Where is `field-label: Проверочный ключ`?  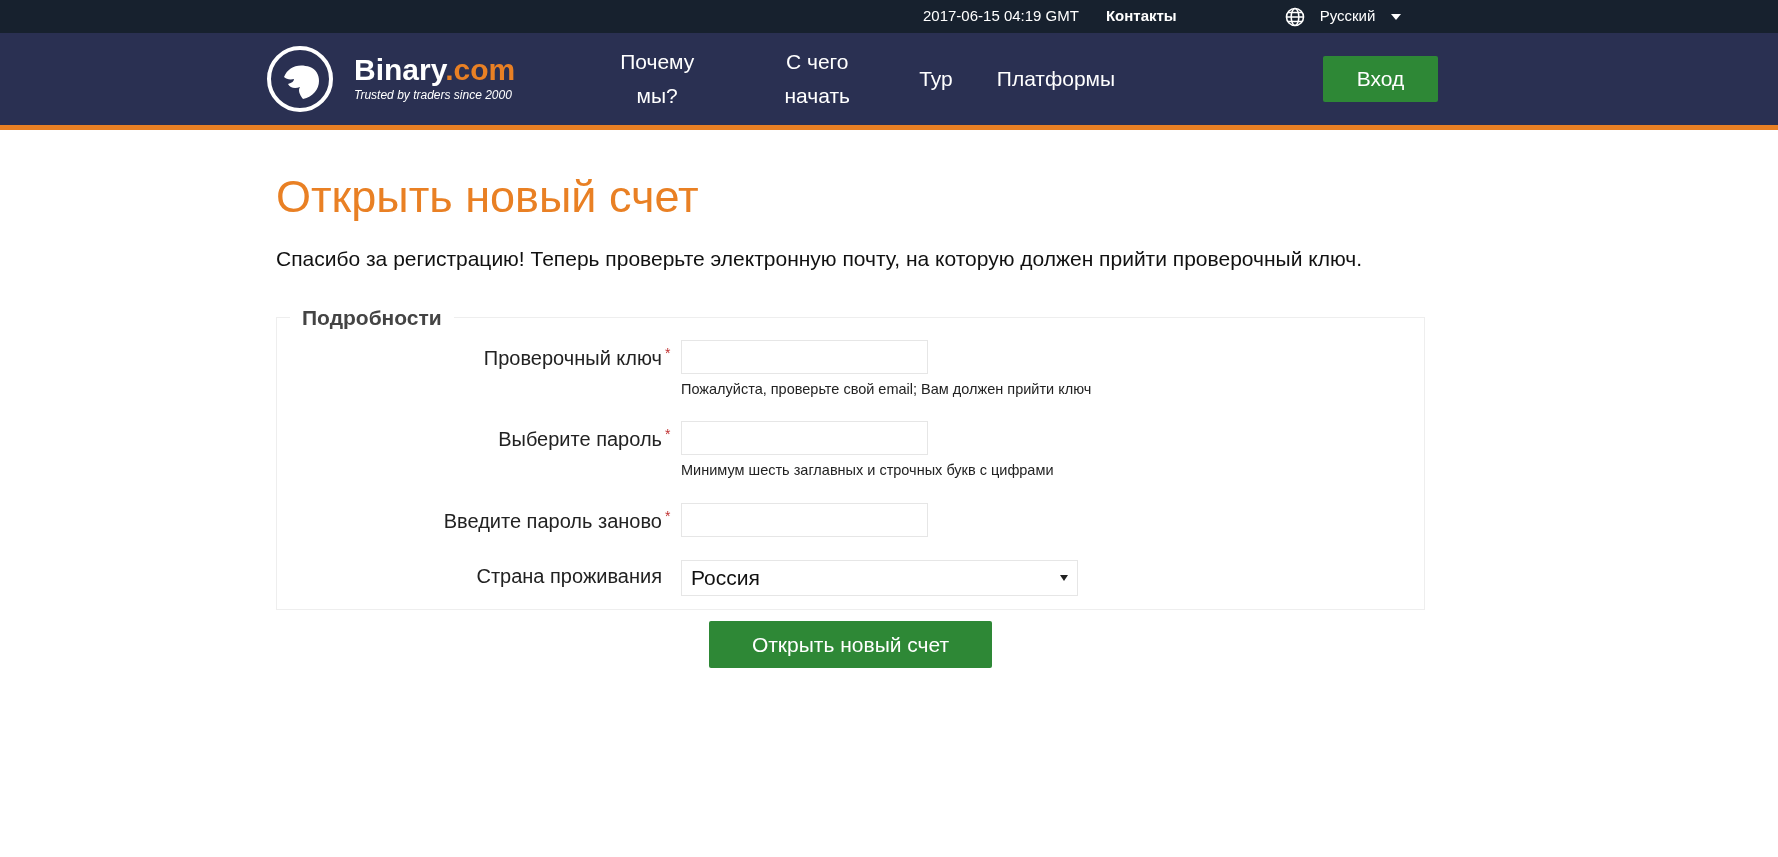 field-label: Проверочный ключ is located at coordinates (572, 358).